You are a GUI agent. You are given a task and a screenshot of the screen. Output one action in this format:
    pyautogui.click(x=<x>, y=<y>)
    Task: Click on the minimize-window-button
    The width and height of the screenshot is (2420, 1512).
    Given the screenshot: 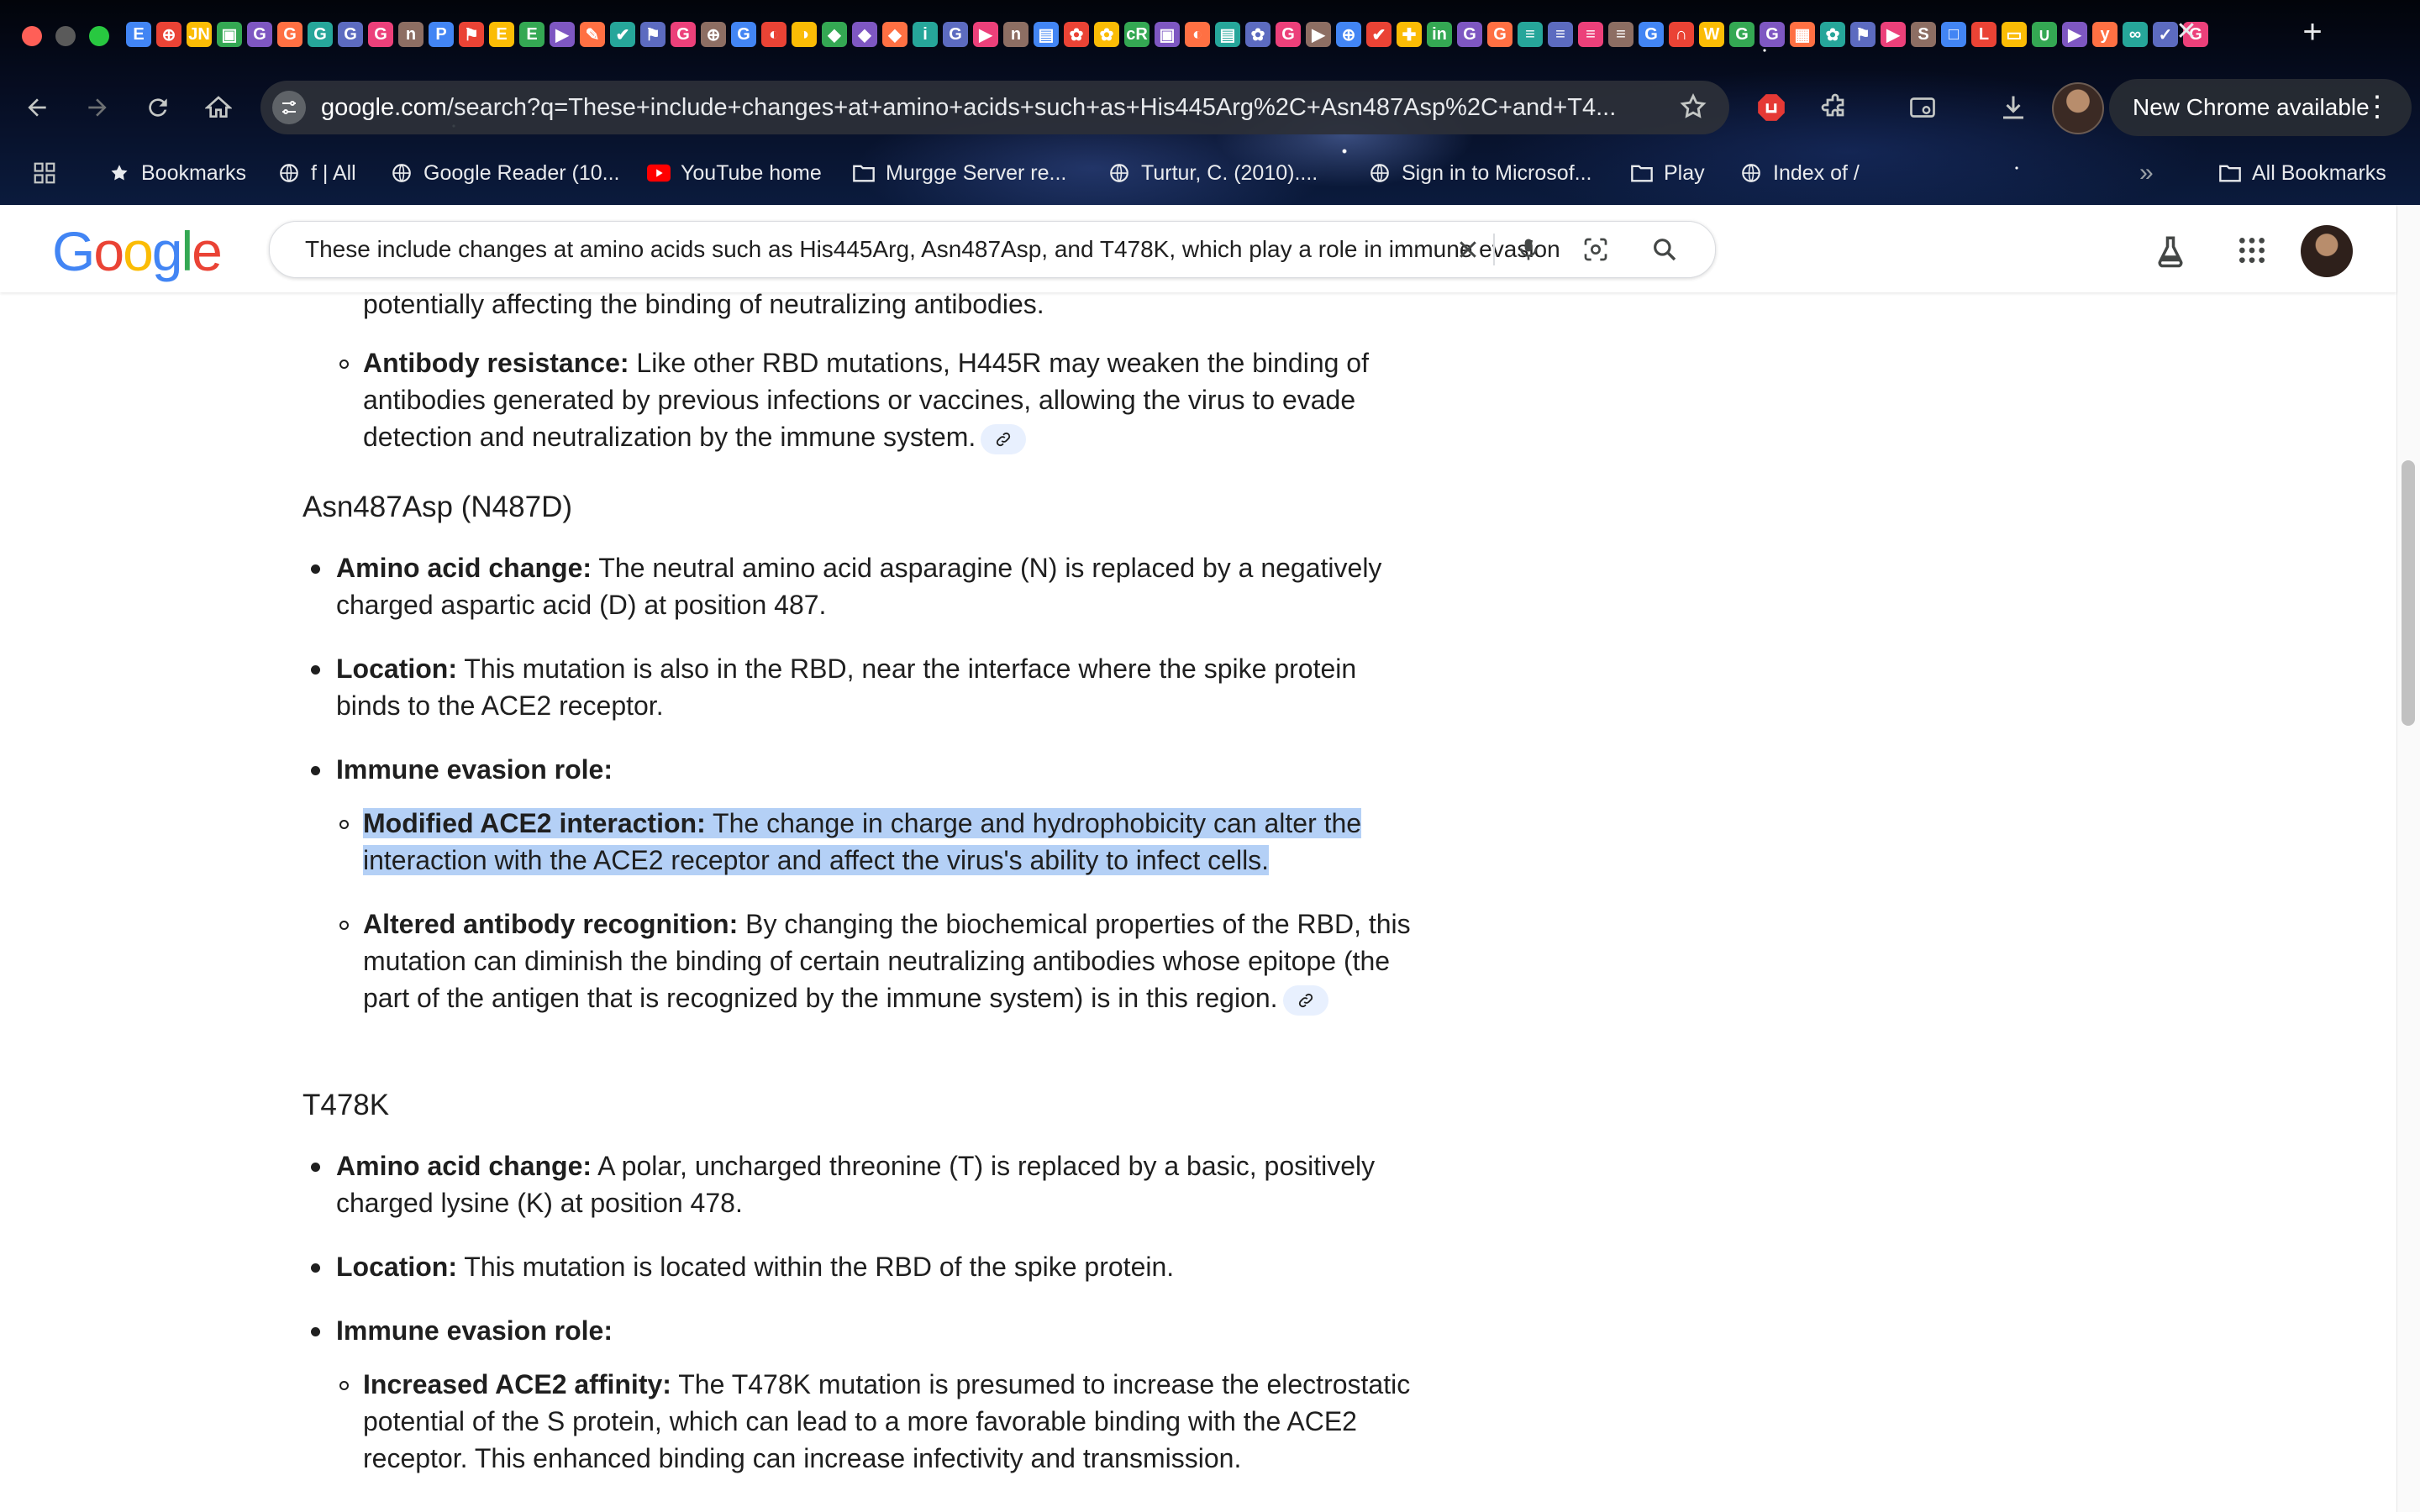 What is the action you would take?
    pyautogui.click(x=65, y=36)
    